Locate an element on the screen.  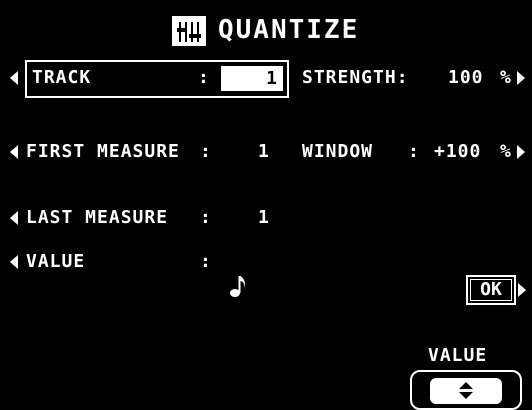
first-measure-label: FIRST MEASURE is located at coordinates (103, 151).